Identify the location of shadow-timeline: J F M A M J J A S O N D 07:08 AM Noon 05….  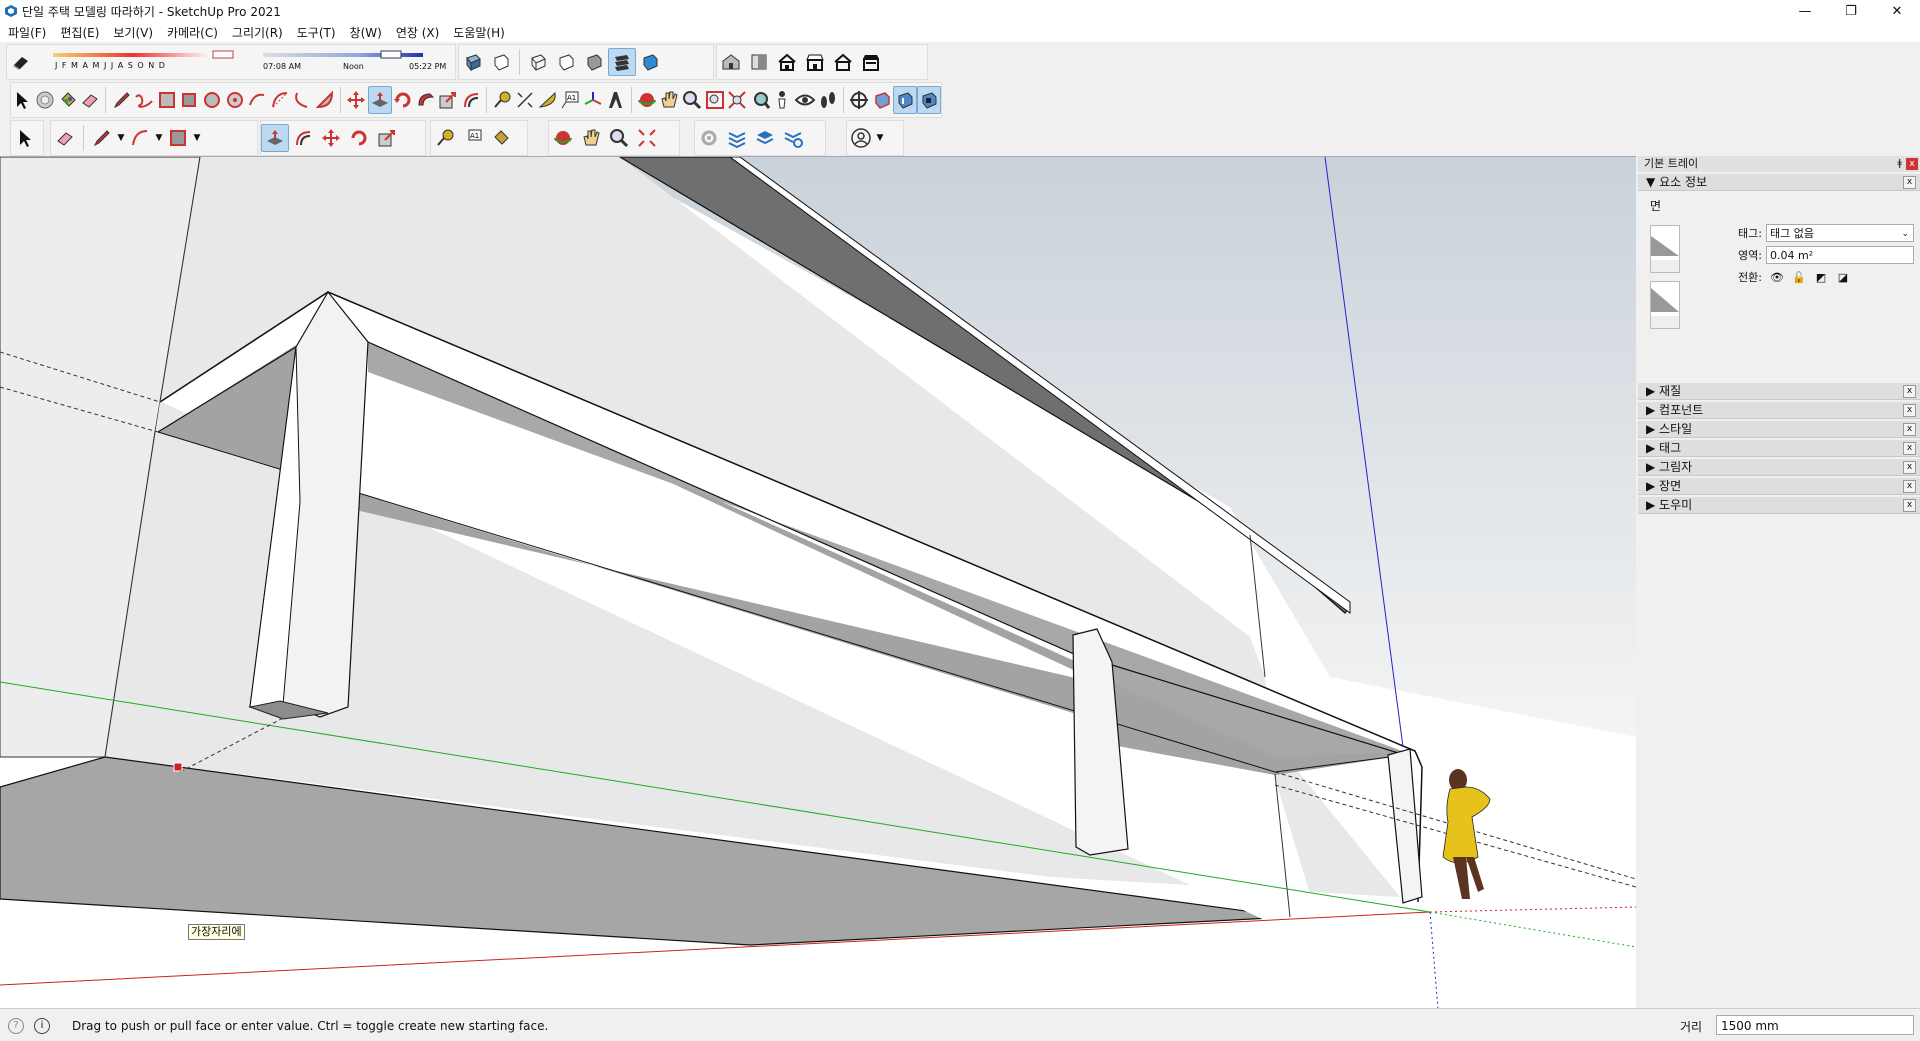
(253, 62).